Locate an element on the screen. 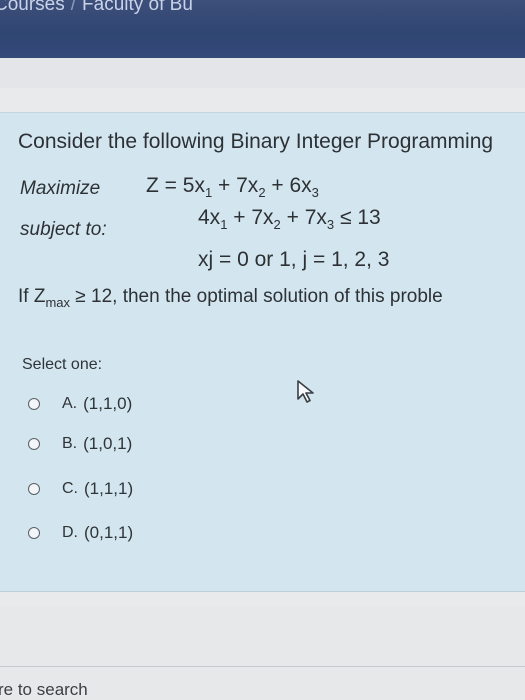 The height and width of the screenshot is (700, 525). option-text: (1,1,1) is located at coordinates (109, 488).